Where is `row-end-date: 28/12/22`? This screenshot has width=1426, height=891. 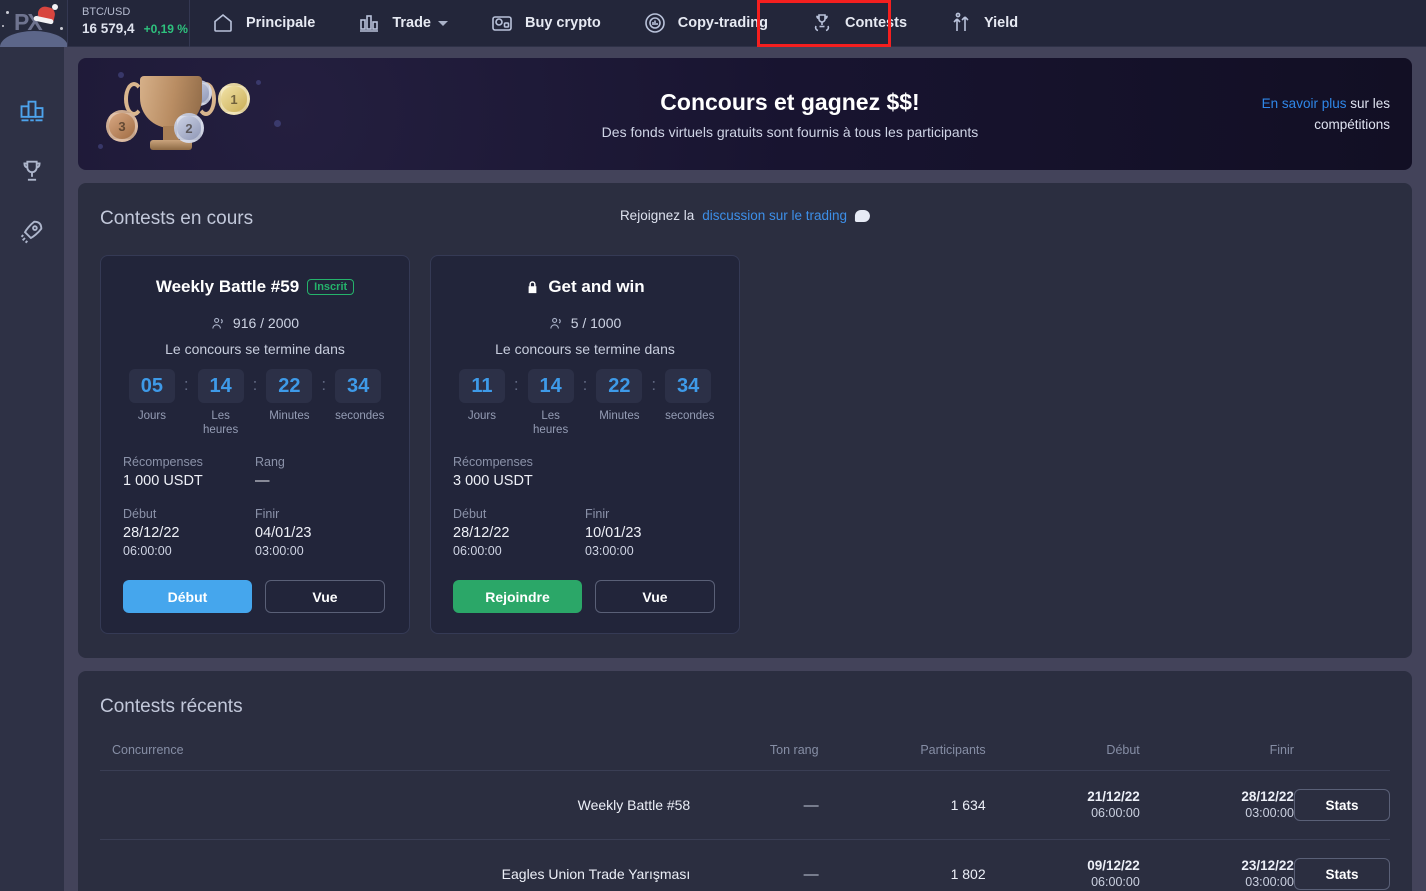
row-end-date: 28/12/22 is located at coordinates (1267, 796).